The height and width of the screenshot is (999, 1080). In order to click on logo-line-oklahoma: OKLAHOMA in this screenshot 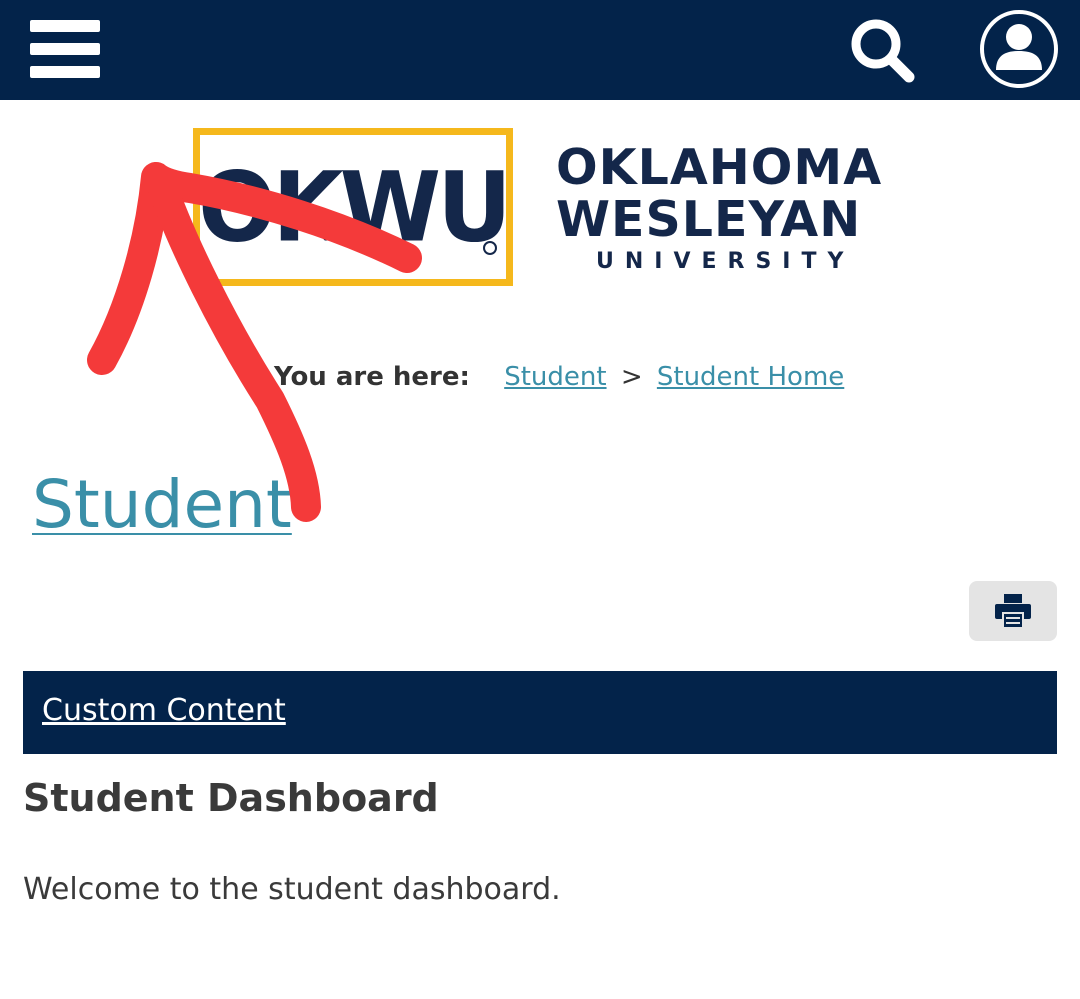, I will do `click(719, 167)`.